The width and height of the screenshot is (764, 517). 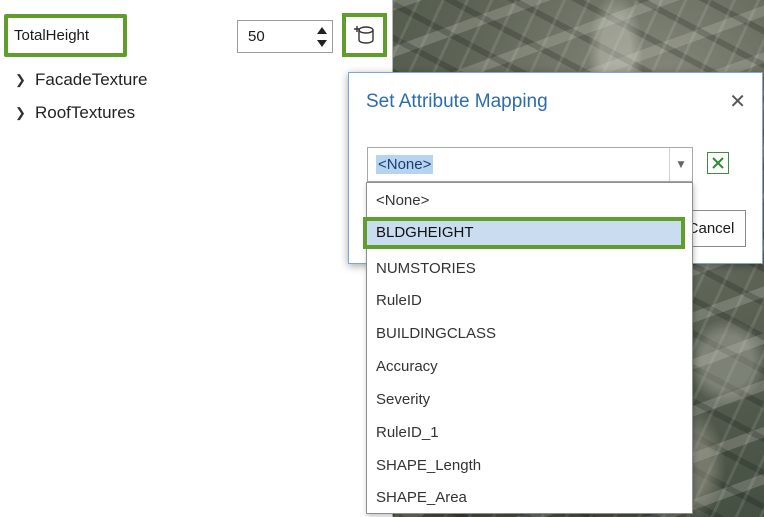 What do you see at coordinates (285, 36) in the screenshot?
I see `attribute-value-input: 50` at bounding box center [285, 36].